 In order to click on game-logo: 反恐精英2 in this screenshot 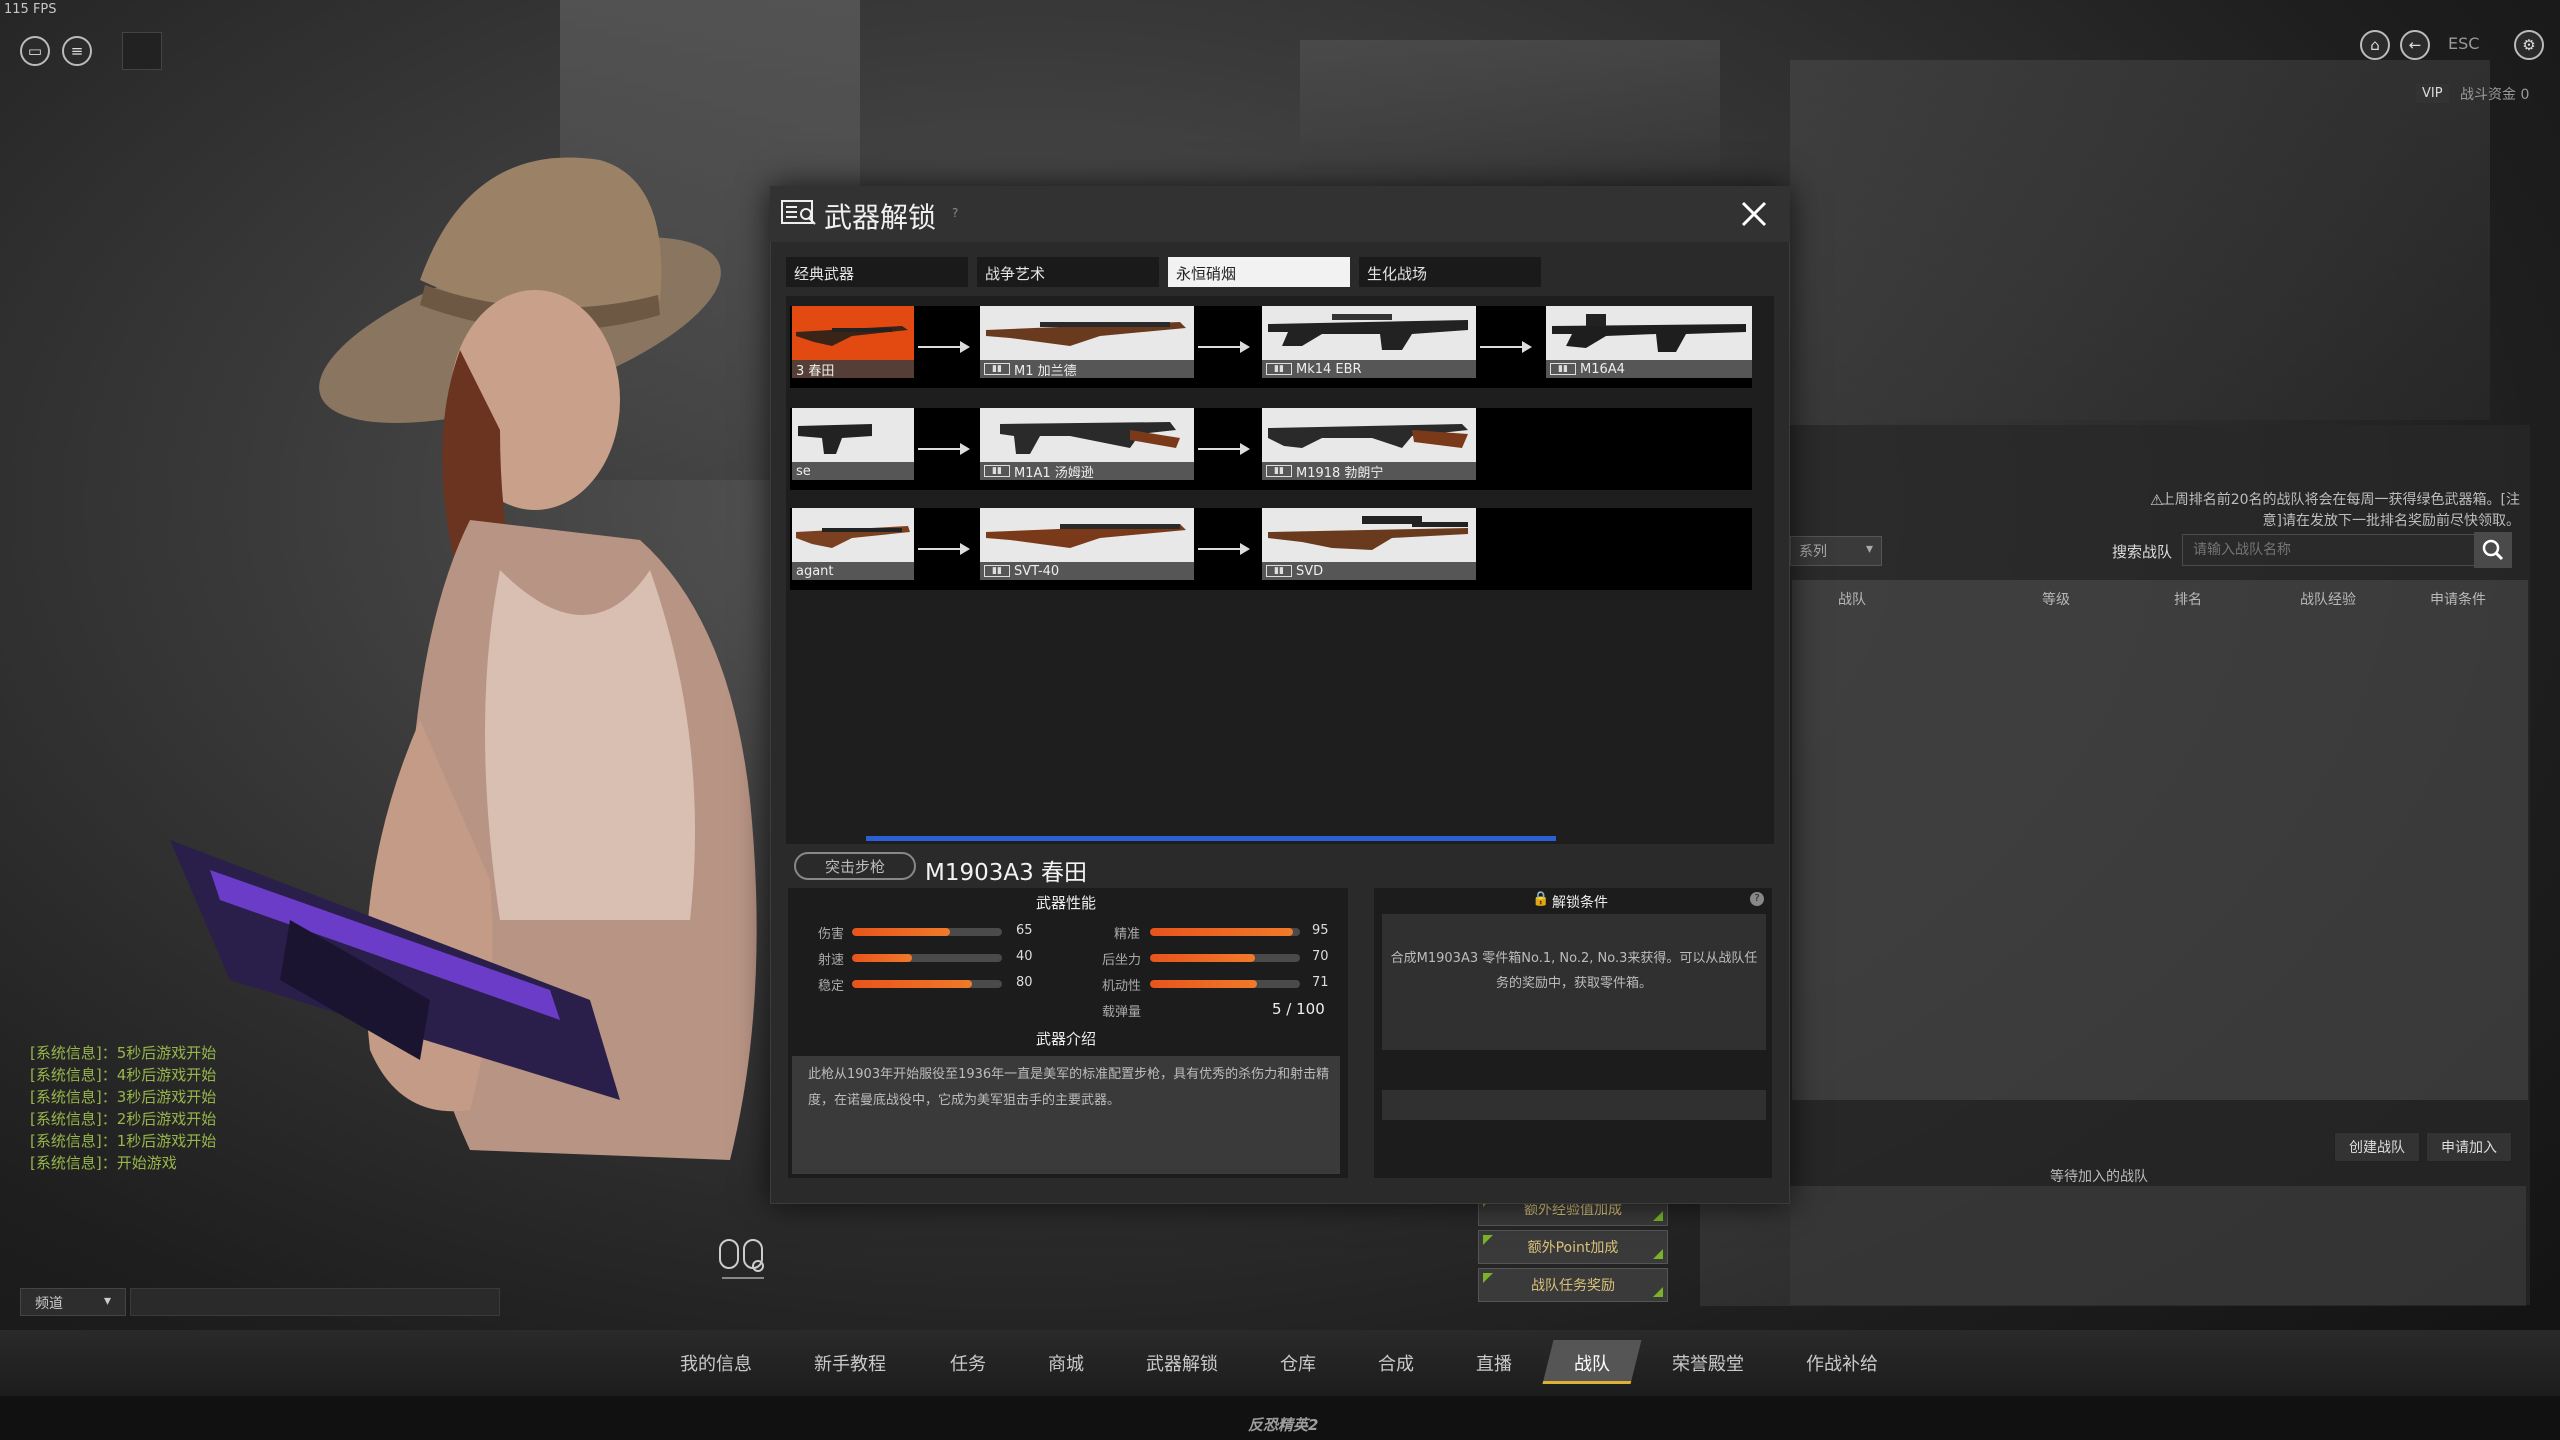, I will do `click(1283, 1425)`.